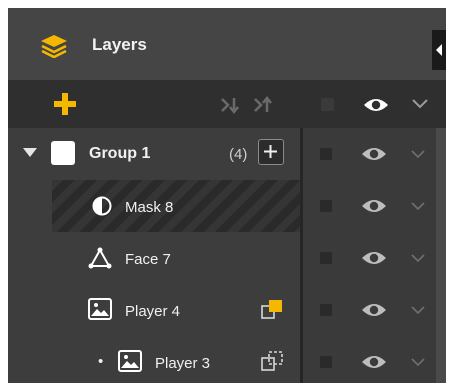  I want to click on list-item: Group 1 (4), so click(154, 154).